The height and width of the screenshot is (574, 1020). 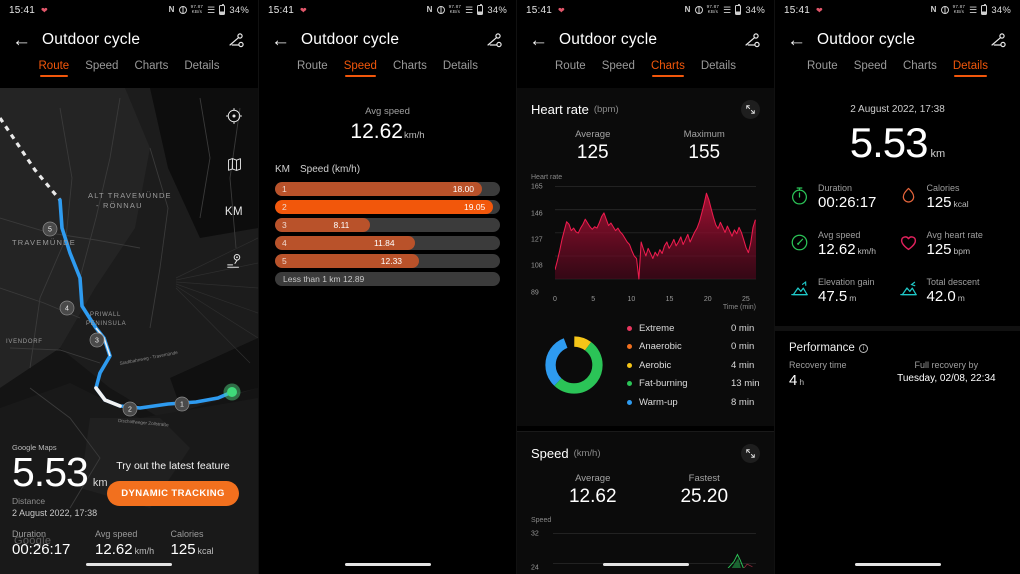 What do you see at coordinates (953, 282) in the screenshot?
I see `metric-label: Total descent` at bounding box center [953, 282].